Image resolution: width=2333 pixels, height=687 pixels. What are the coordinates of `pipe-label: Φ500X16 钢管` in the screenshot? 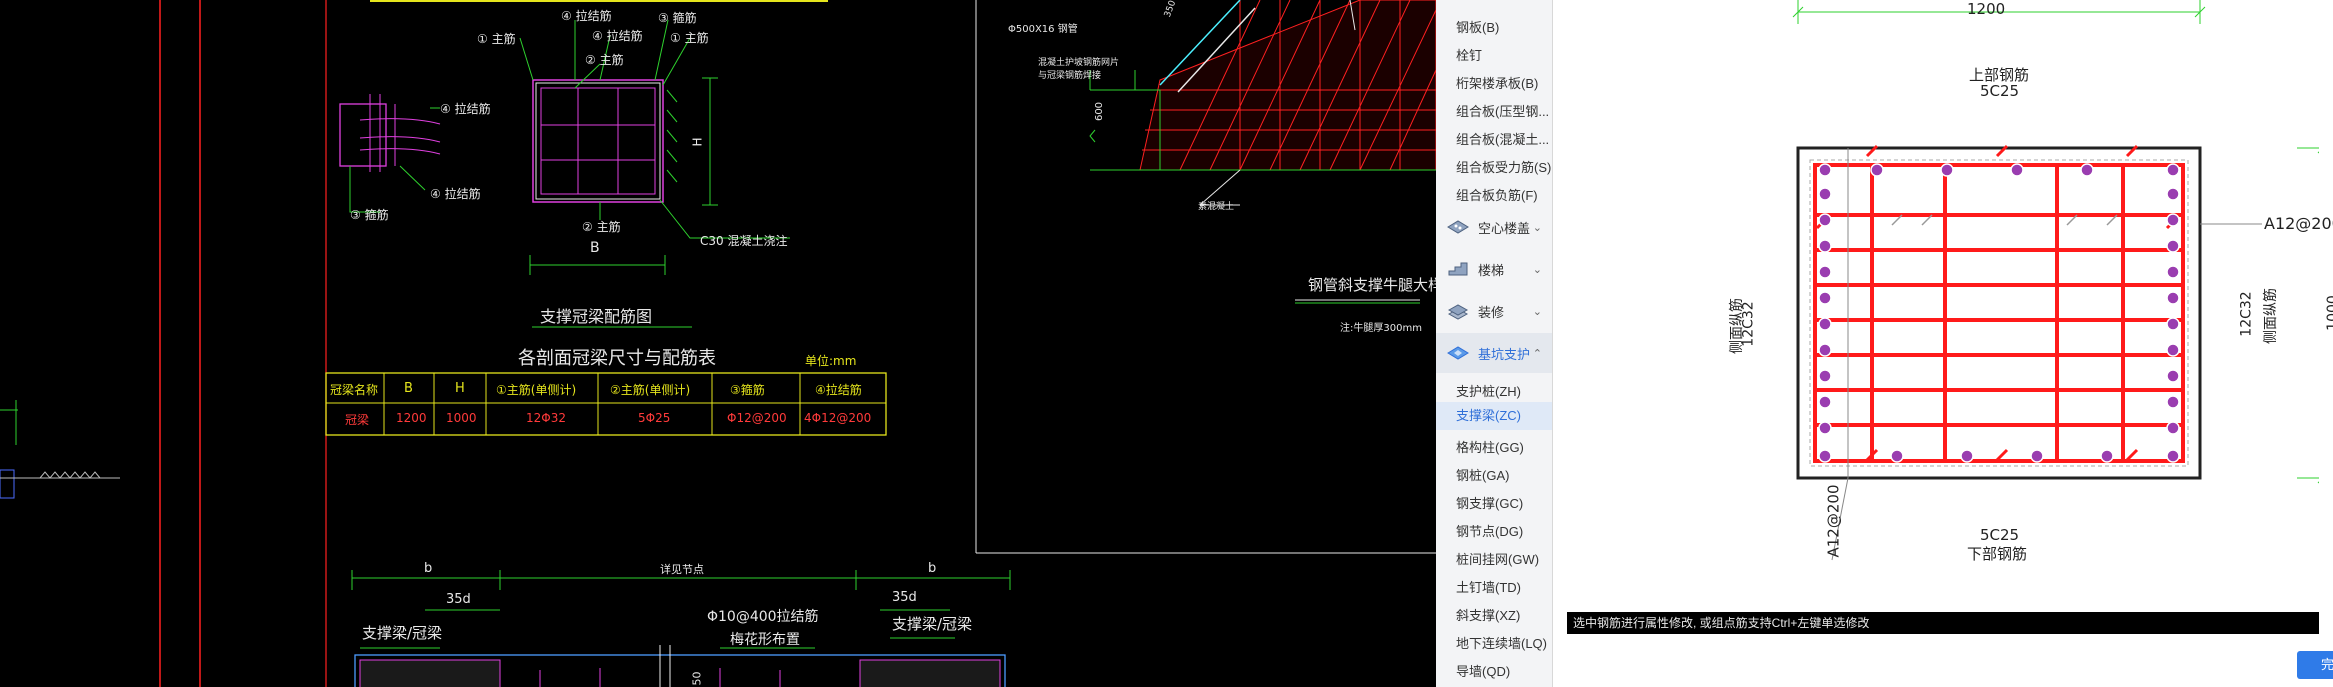 It's located at (1043, 29).